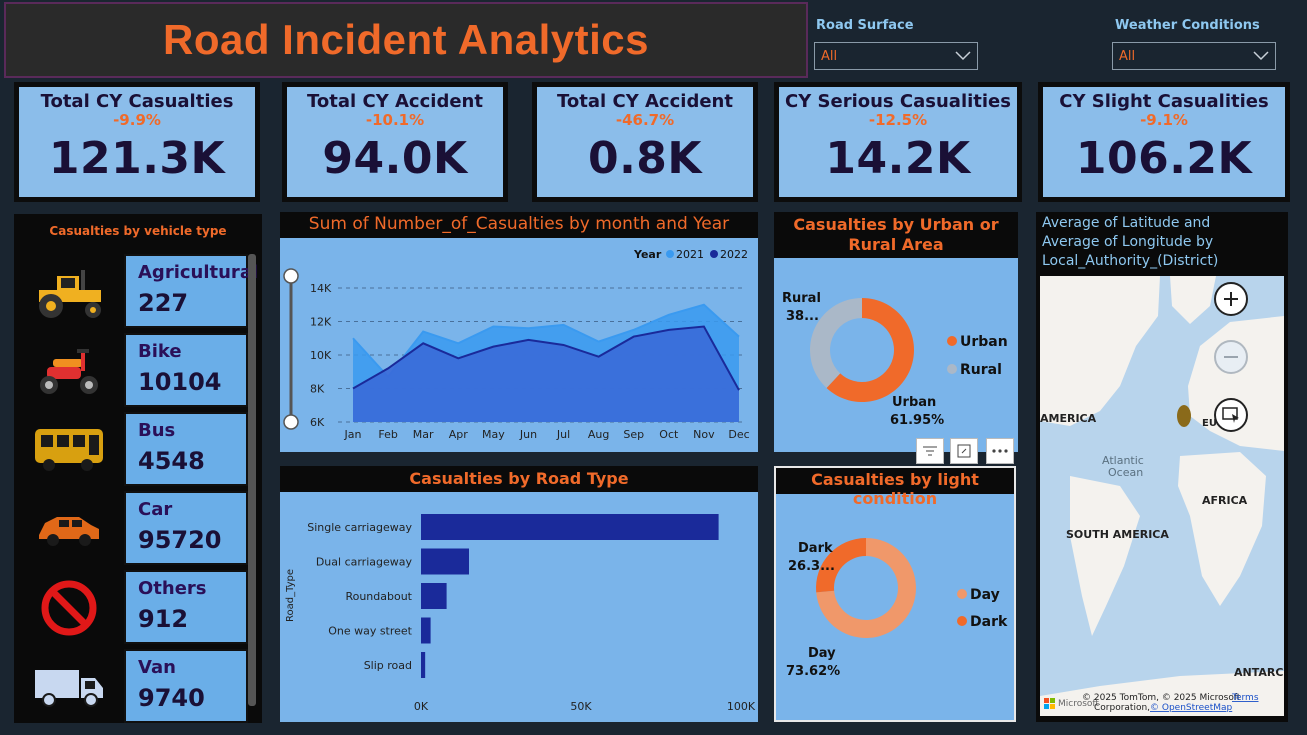  Describe the element at coordinates (952, 341) in the screenshot. I see `legend-dot-urban` at that location.